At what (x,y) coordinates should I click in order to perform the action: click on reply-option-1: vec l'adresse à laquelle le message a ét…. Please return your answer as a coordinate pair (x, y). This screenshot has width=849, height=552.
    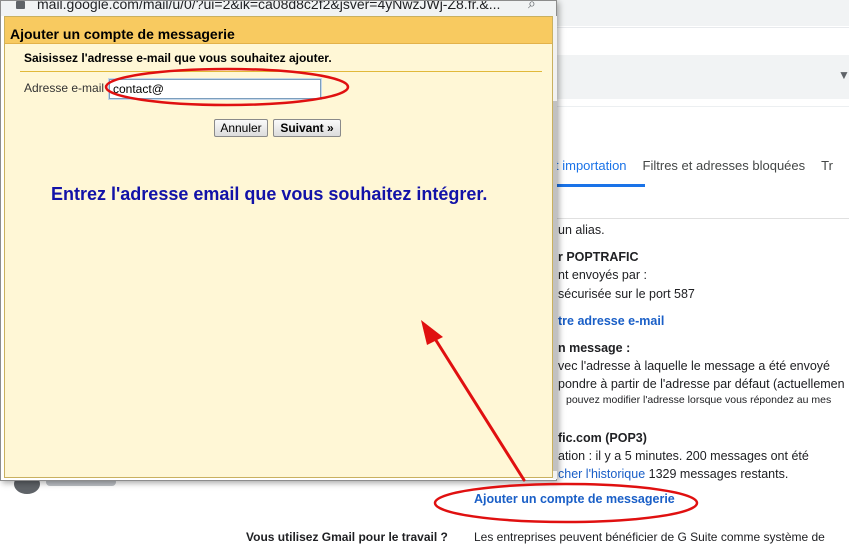
    Looking at the image, I should click on (694, 366).